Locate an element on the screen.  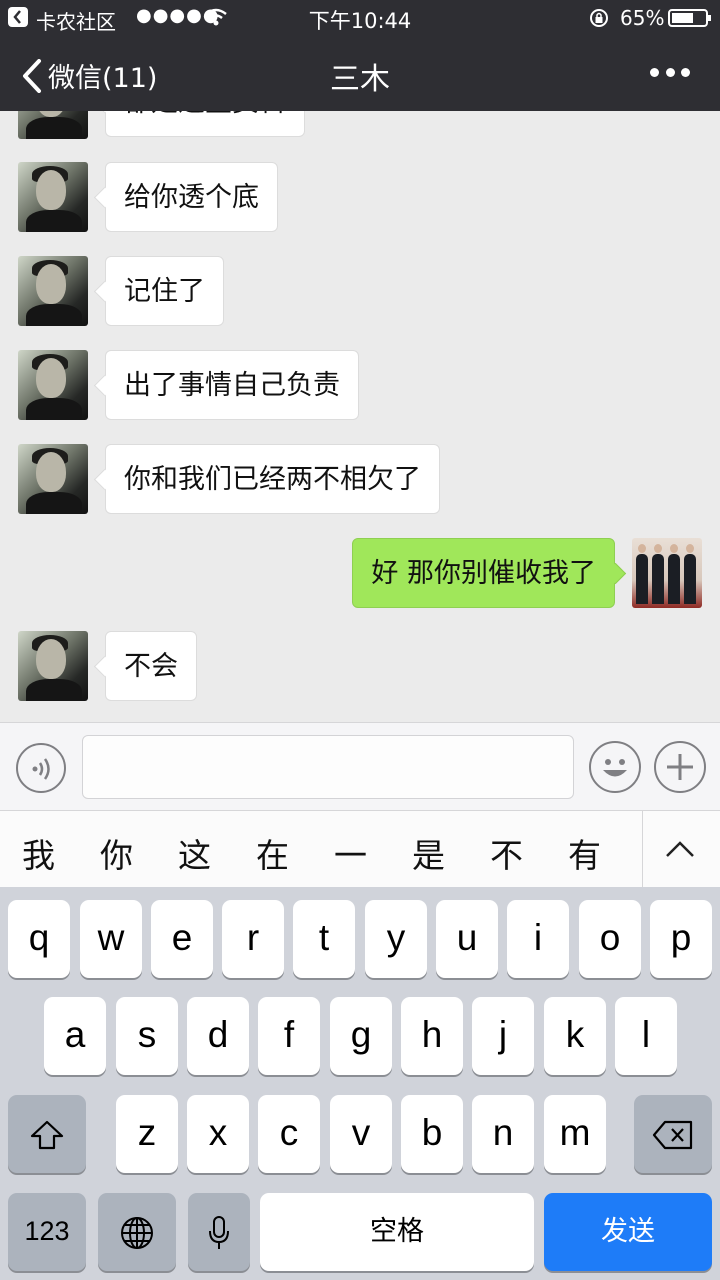
key-p: p is located at coordinates (681, 939).